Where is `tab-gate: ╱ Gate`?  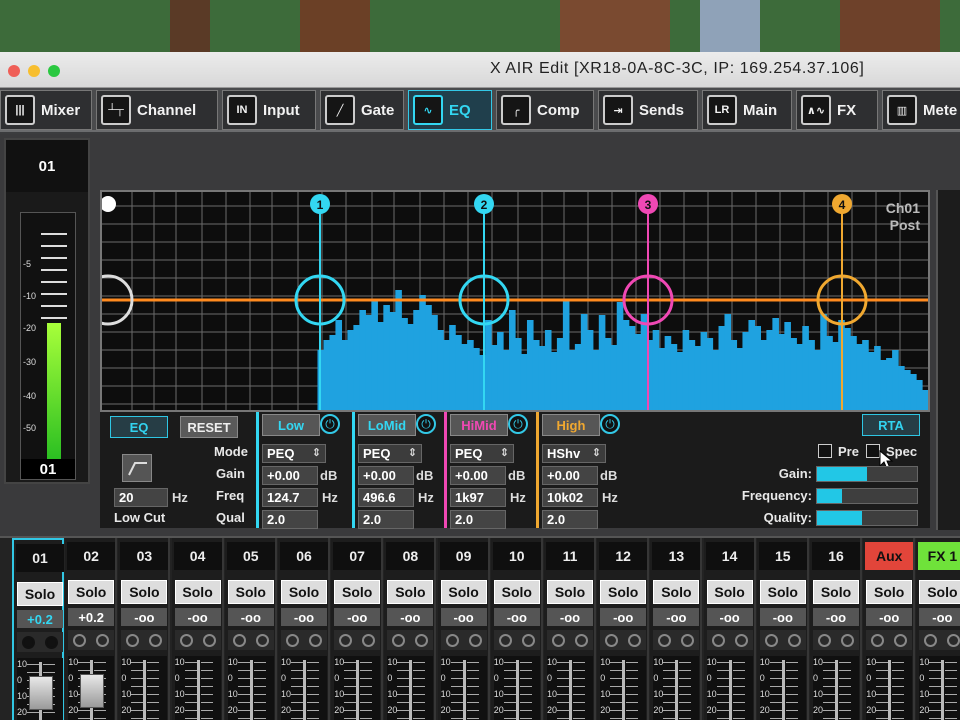 tab-gate: ╱ Gate is located at coordinates (362, 110).